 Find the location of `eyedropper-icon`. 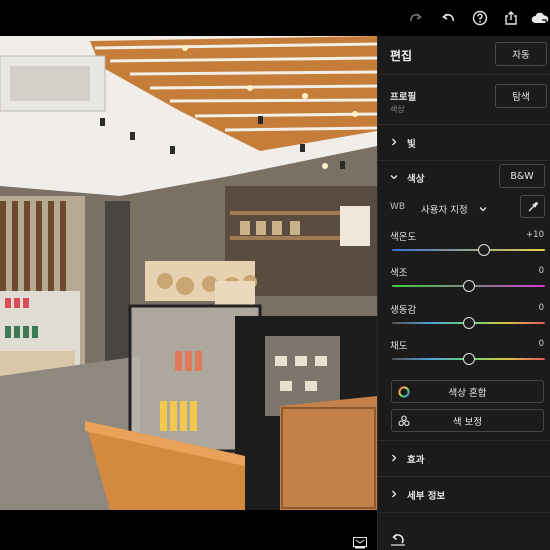

eyedropper-icon is located at coordinates (533, 206).